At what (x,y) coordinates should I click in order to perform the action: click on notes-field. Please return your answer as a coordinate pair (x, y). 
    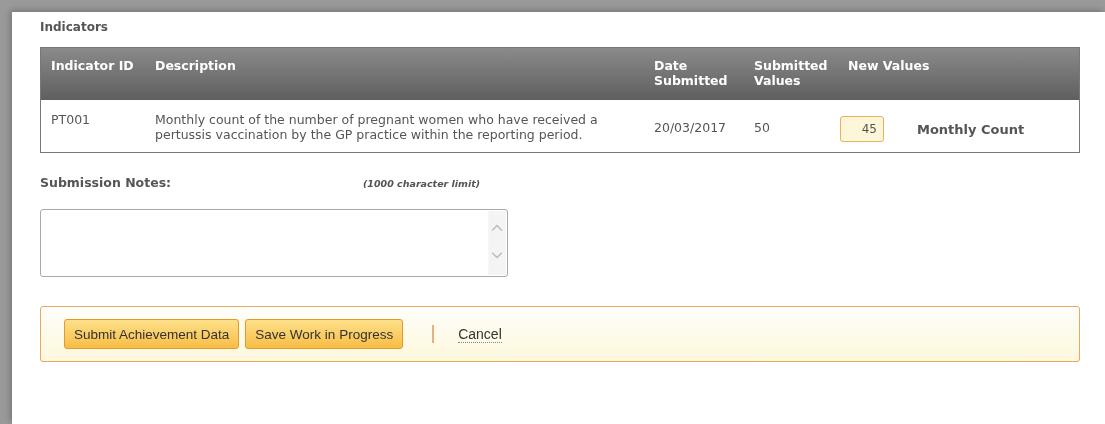
    Looking at the image, I should click on (274, 243).